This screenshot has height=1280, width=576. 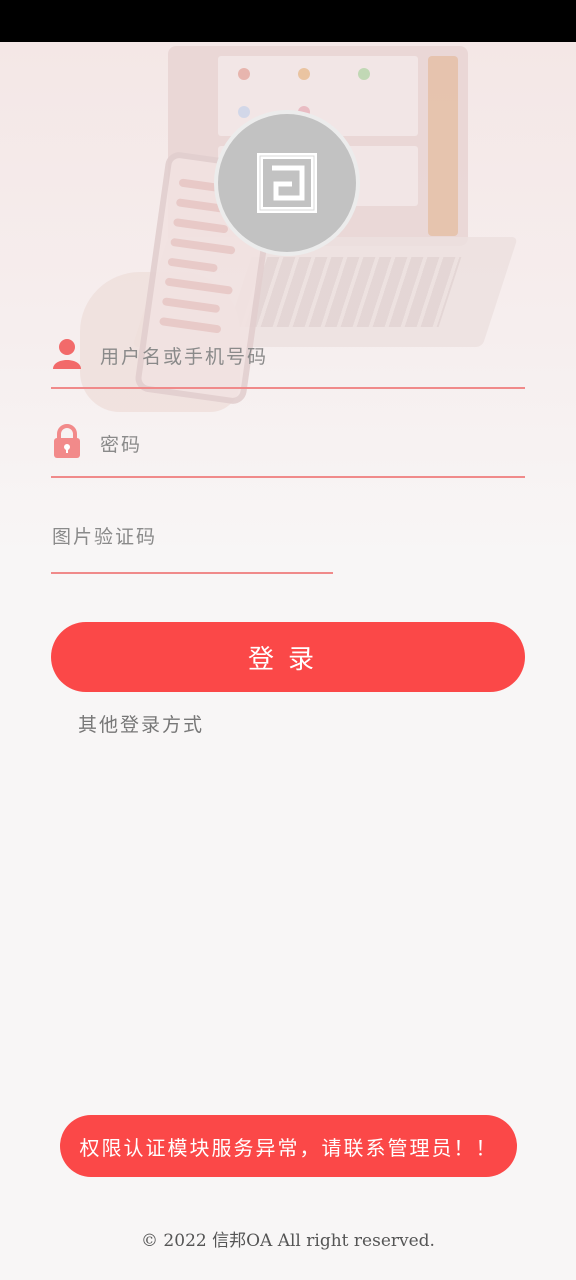 I want to click on username-underline, so click(x=288, y=388).